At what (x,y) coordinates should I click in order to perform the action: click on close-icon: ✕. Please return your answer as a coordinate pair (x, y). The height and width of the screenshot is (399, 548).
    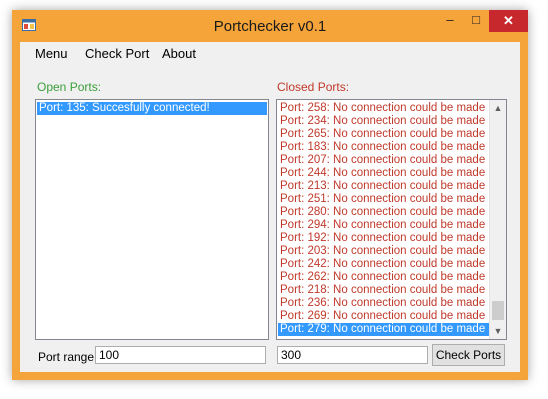
    Looking at the image, I should click on (508, 20).